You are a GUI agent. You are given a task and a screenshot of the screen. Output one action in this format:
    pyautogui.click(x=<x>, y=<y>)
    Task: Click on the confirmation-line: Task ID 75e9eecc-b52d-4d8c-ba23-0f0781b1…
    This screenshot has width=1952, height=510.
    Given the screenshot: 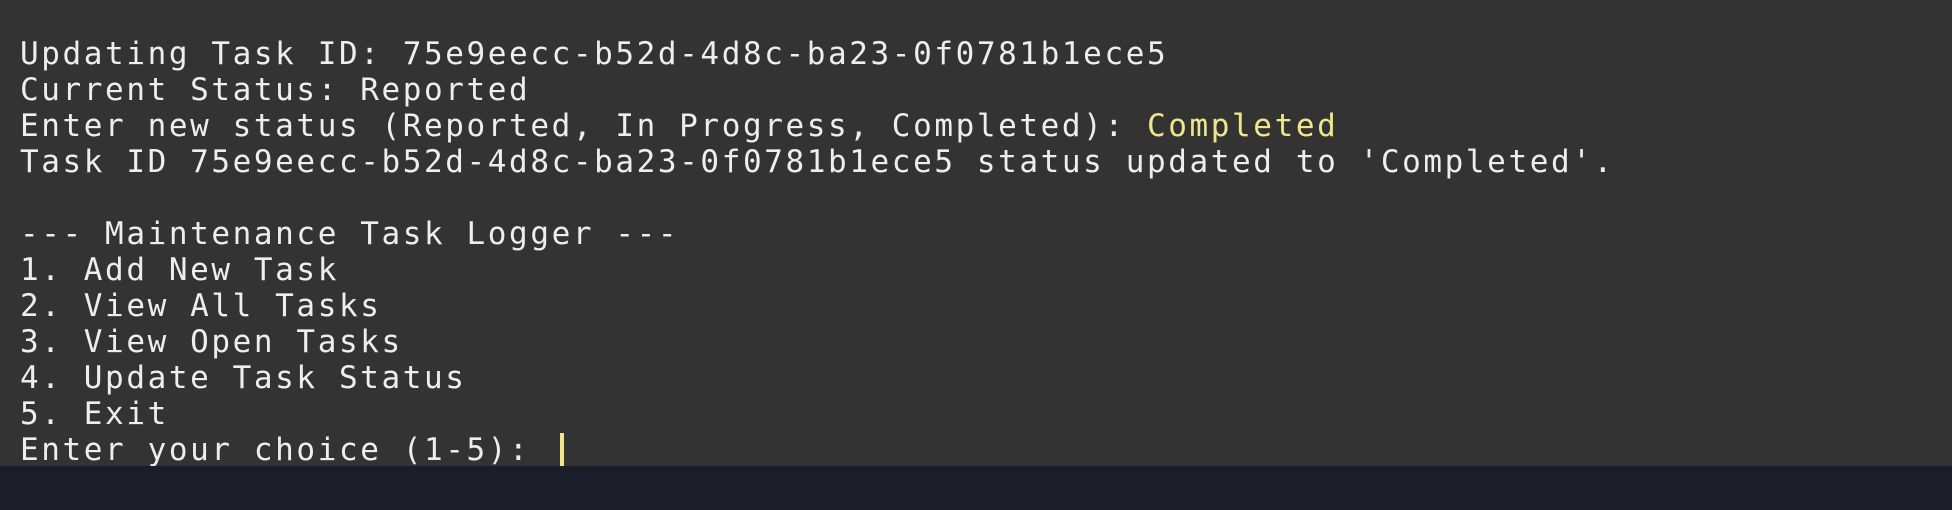 What is the action you would take?
    pyautogui.click(x=817, y=162)
    